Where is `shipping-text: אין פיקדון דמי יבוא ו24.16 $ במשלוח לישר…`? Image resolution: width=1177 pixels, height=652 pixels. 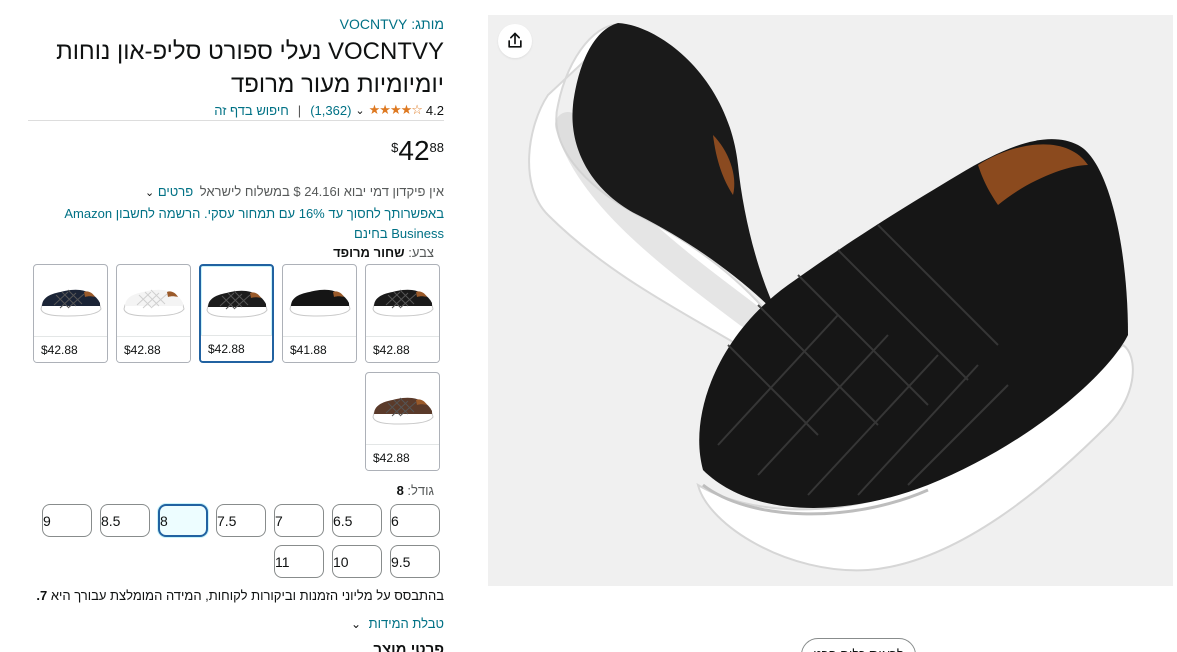 shipping-text: אין פיקדון דמי יבוא ו24.16 $ במשלוח לישר… is located at coordinates (321, 191).